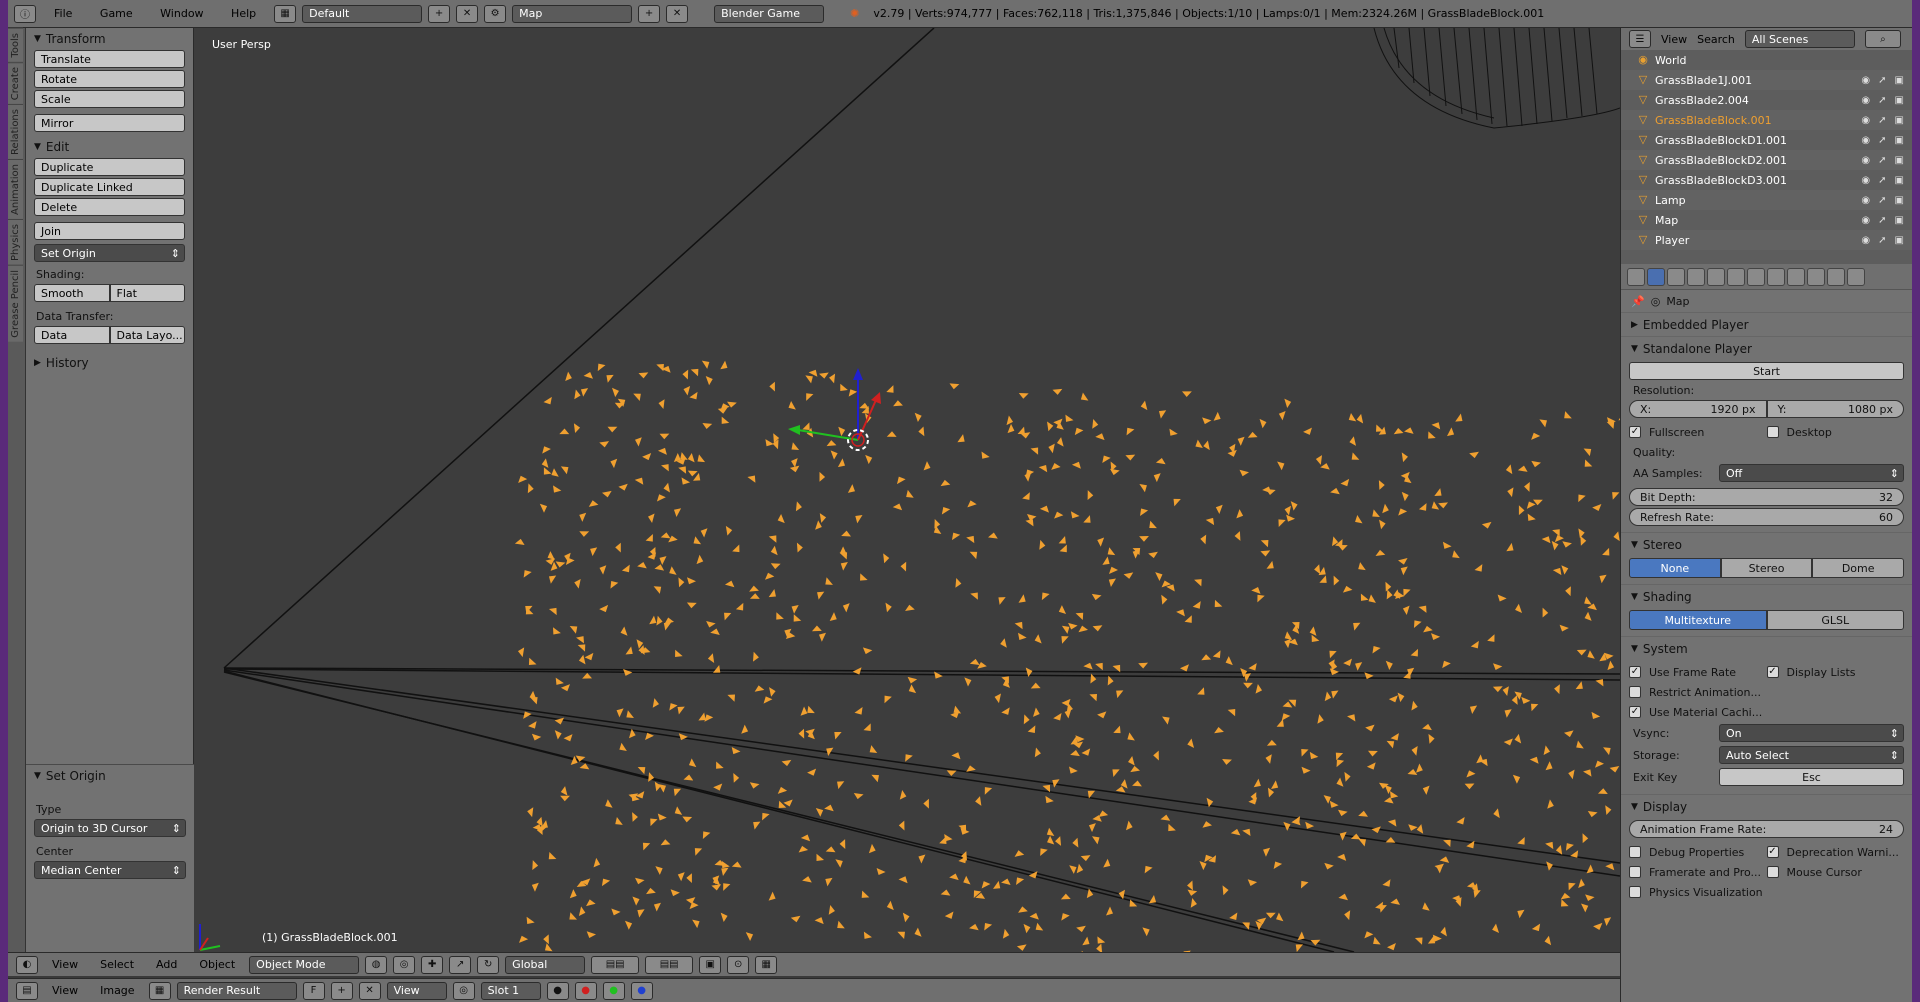 This screenshot has height=1002, width=1920. I want to click on image-browse-icon: ▦, so click(159, 990).